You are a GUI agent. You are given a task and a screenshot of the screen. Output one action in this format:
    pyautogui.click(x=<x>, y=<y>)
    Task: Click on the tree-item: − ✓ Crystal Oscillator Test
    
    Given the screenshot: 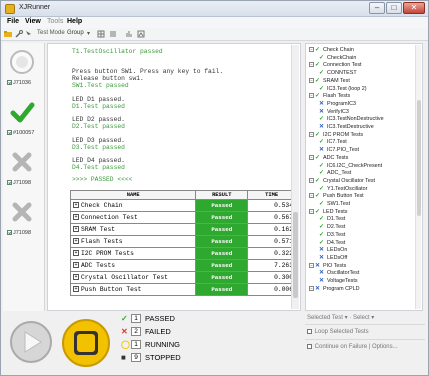 What is the action you would take?
    pyautogui.click(x=342, y=180)
    